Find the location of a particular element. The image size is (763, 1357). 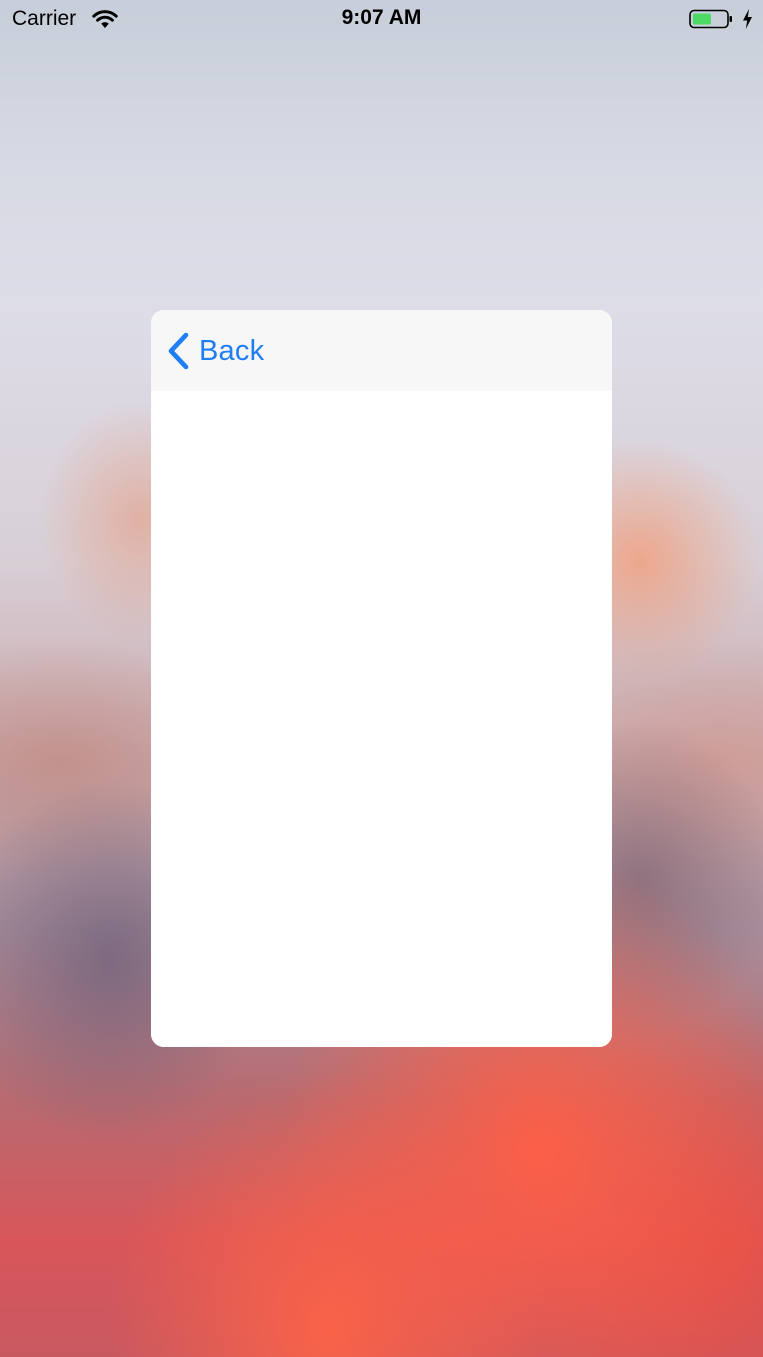

status-bar: Carrier 9:07 AM is located at coordinates (381, 20).